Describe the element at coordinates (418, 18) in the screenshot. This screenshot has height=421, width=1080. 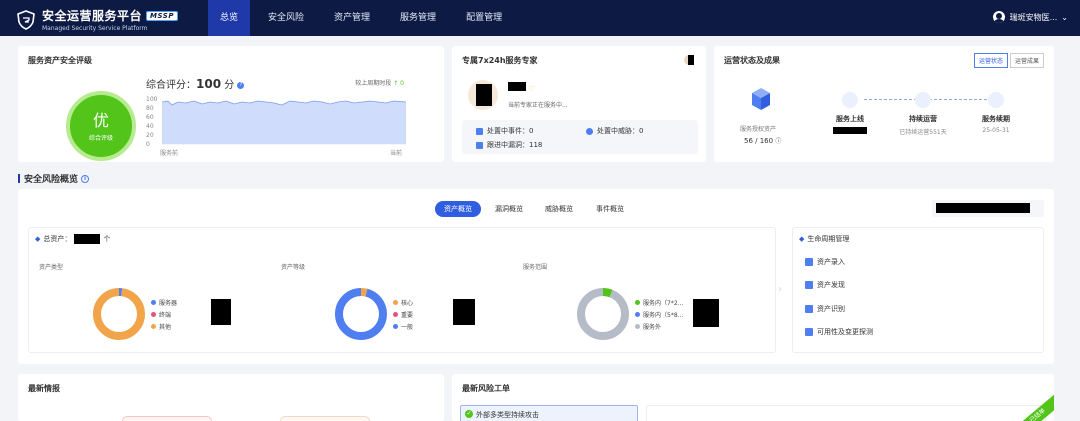
I see `nav-service-management: 服务管理` at that location.